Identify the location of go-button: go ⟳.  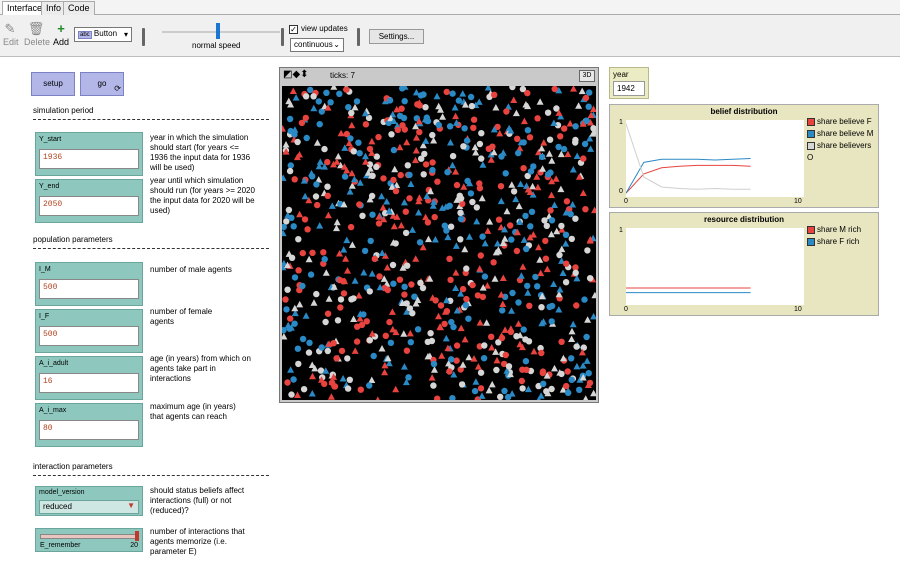
(102, 84).